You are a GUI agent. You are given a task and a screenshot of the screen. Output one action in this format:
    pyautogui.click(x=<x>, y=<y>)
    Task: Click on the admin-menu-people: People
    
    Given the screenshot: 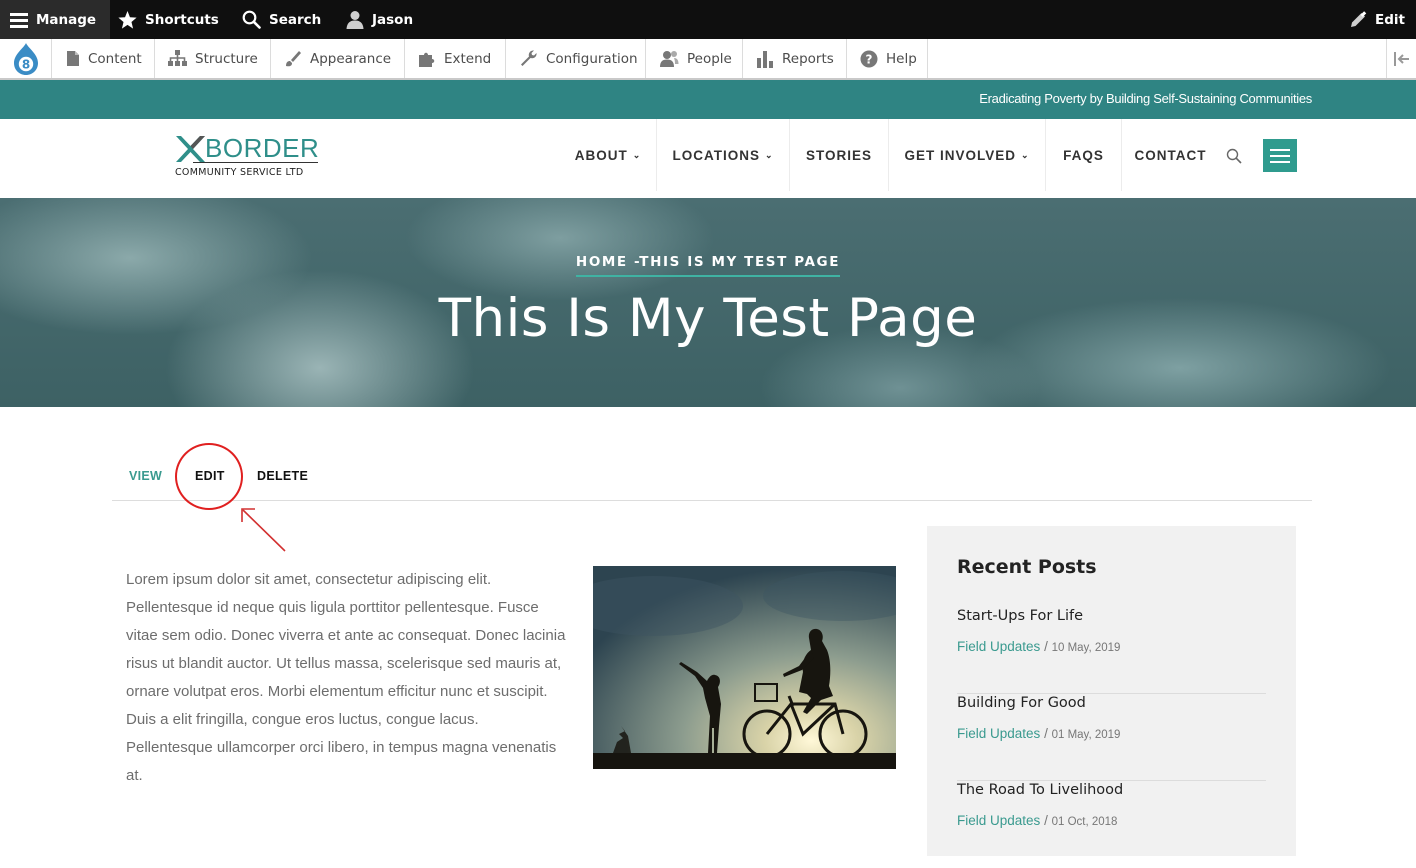 What is the action you would take?
    pyautogui.click(x=694, y=58)
    